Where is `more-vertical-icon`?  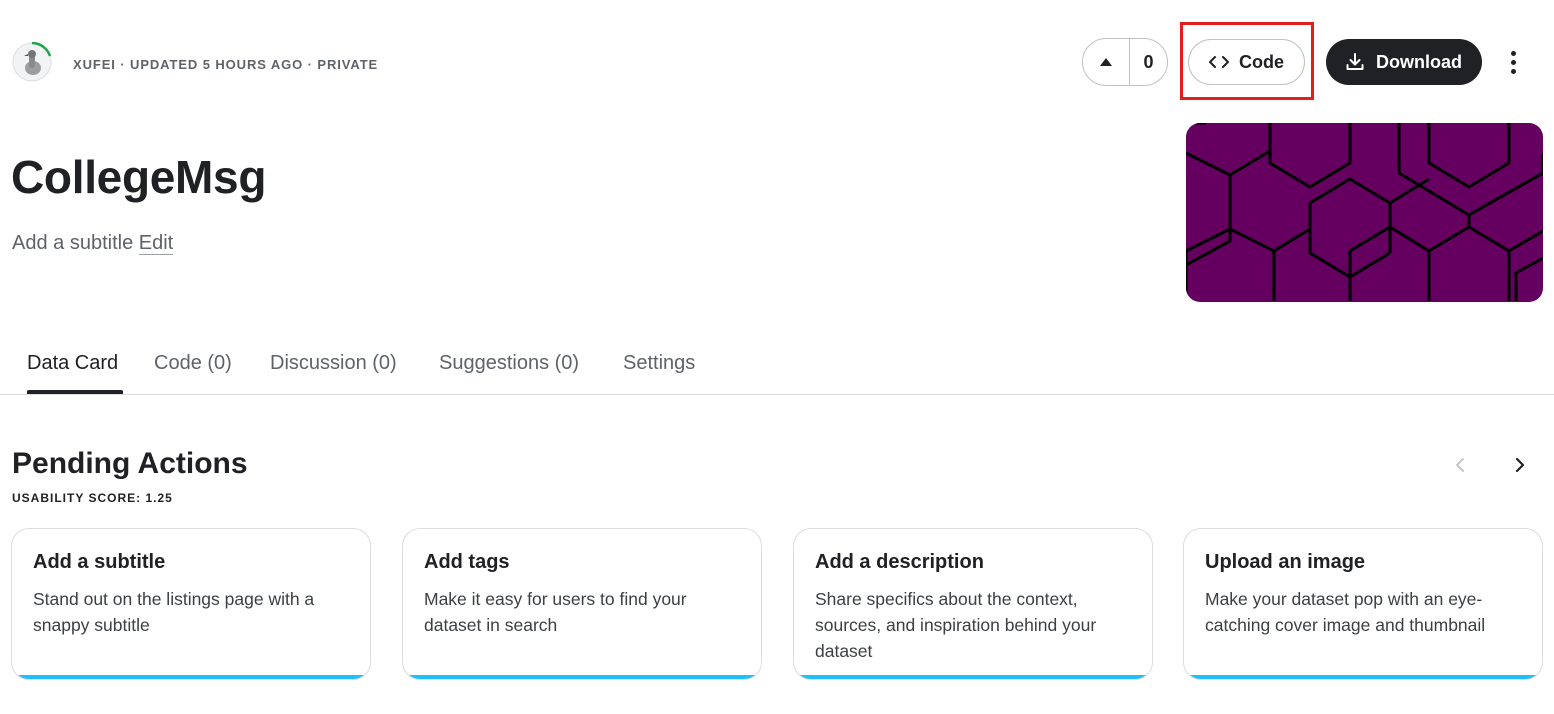 more-vertical-icon is located at coordinates (1513, 53).